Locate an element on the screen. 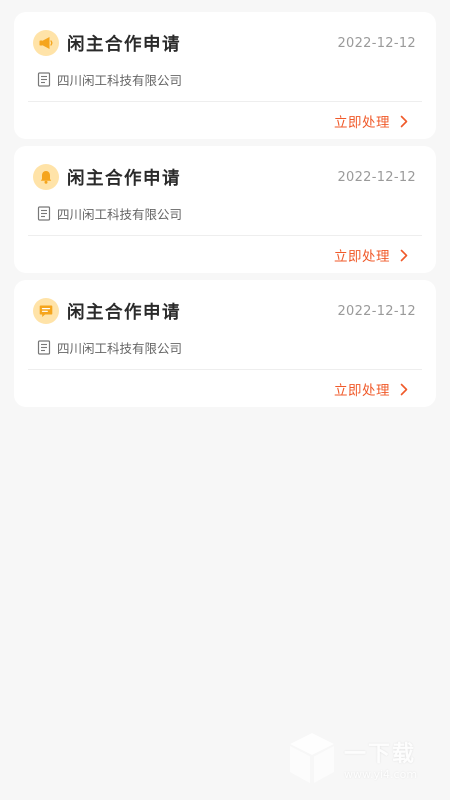 The image size is (450, 800). message-icon is located at coordinates (46, 311).